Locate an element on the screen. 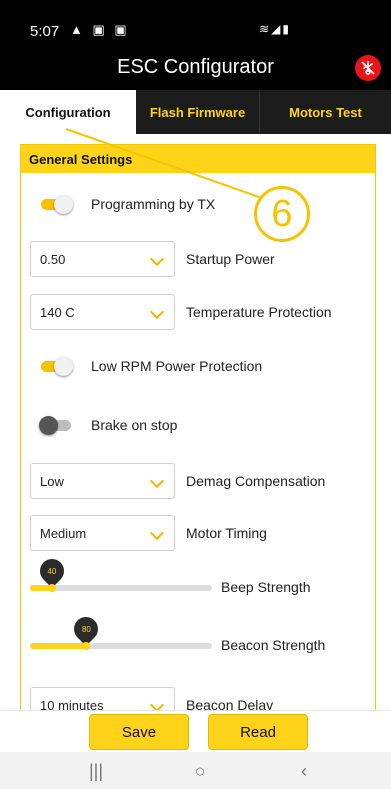 The height and width of the screenshot is (789, 391). home-icon: ○ is located at coordinates (200, 771).